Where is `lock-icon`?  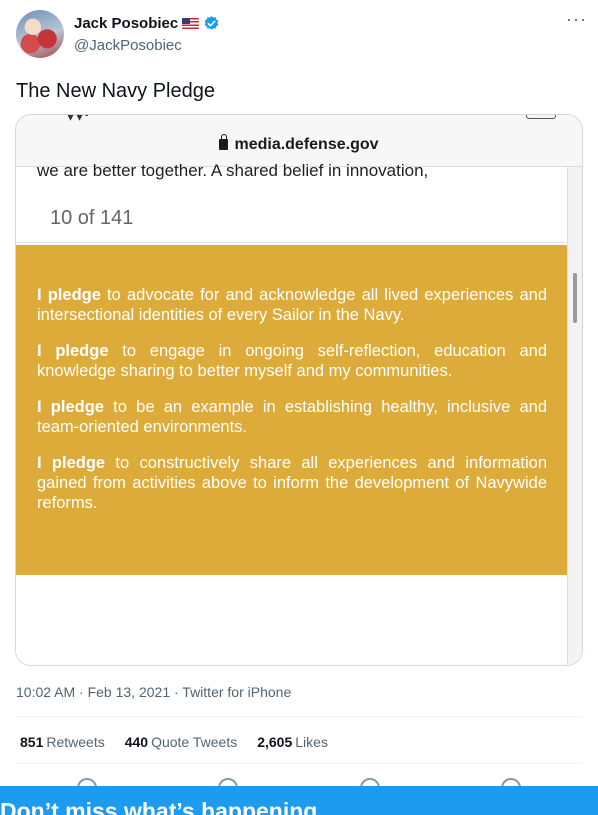
lock-icon is located at coordinates (224, 142).